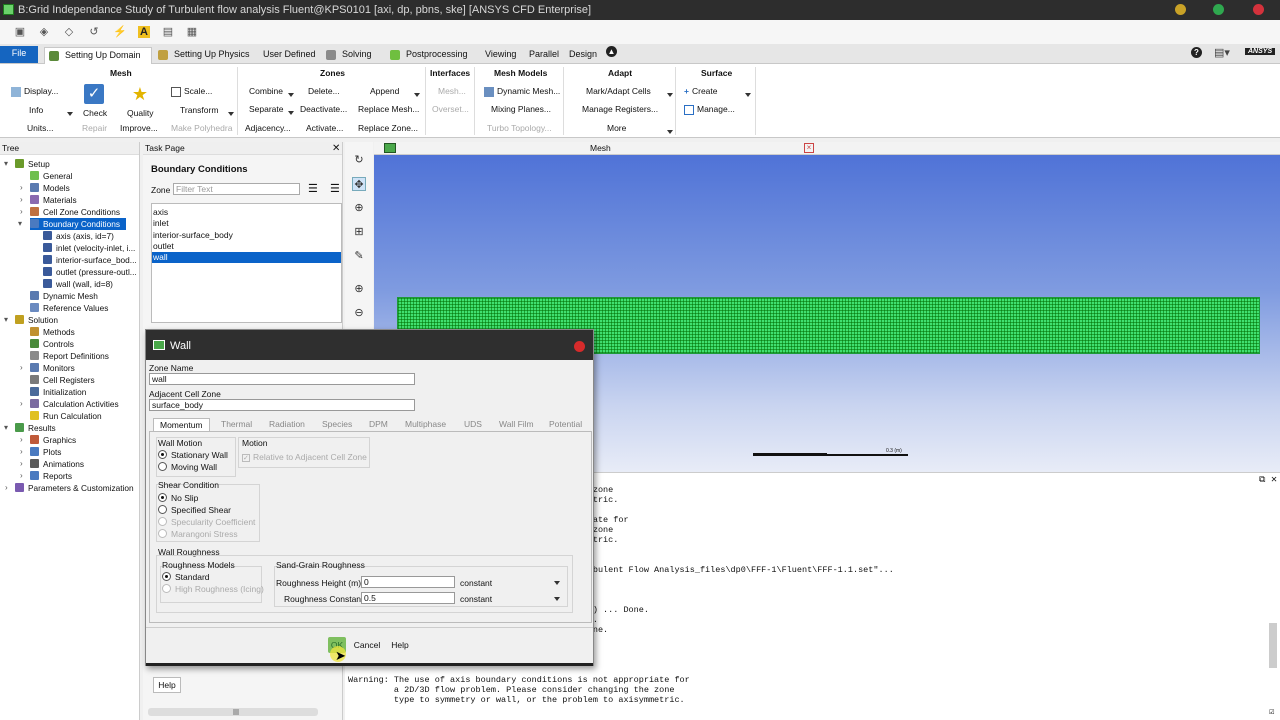  I want to click on collapse-ribbon-icon: ▲, so click(611, 51).